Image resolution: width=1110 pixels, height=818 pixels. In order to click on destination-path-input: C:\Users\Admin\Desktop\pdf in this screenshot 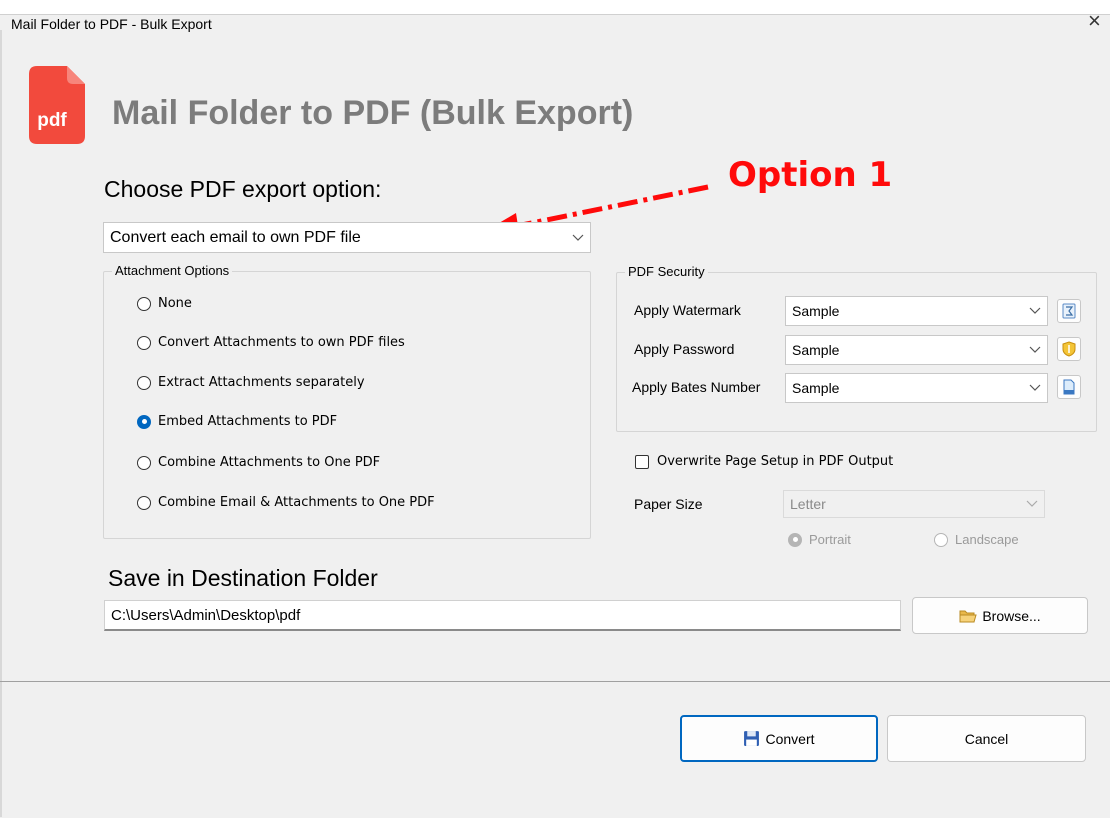, I will do `click(502, 615)`.